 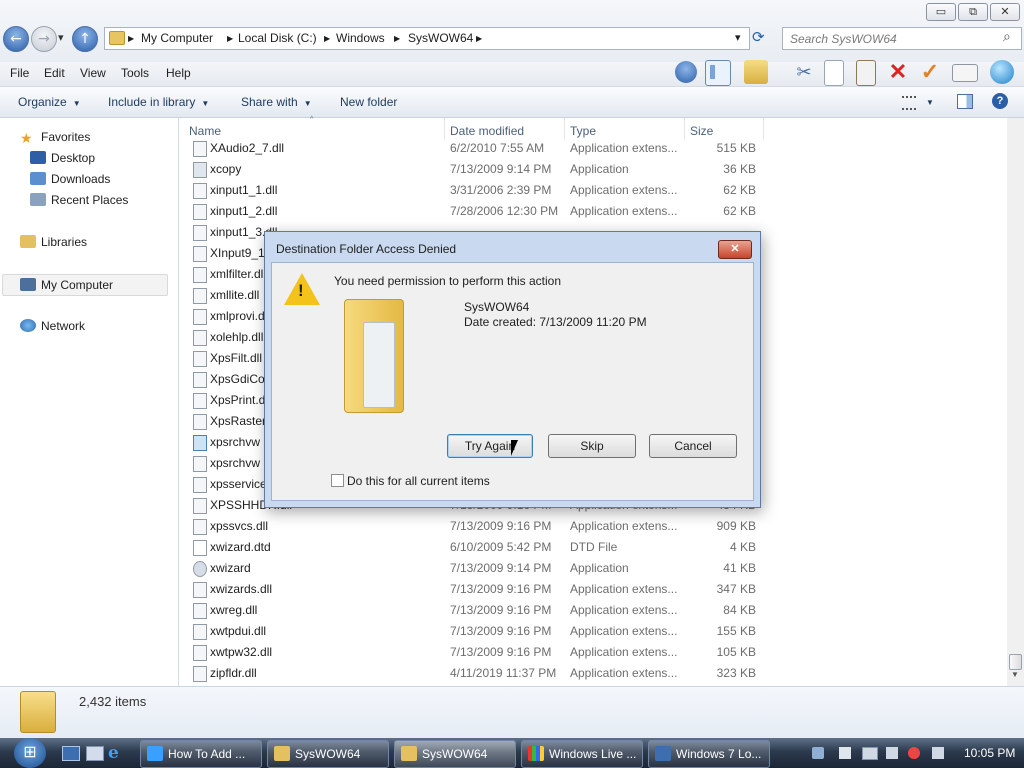 What do you see at coordinates (501, 169) in the screenshot?
I see `file-date: 7/13/2009 9:14 PM` at bounding box center [501, 169].